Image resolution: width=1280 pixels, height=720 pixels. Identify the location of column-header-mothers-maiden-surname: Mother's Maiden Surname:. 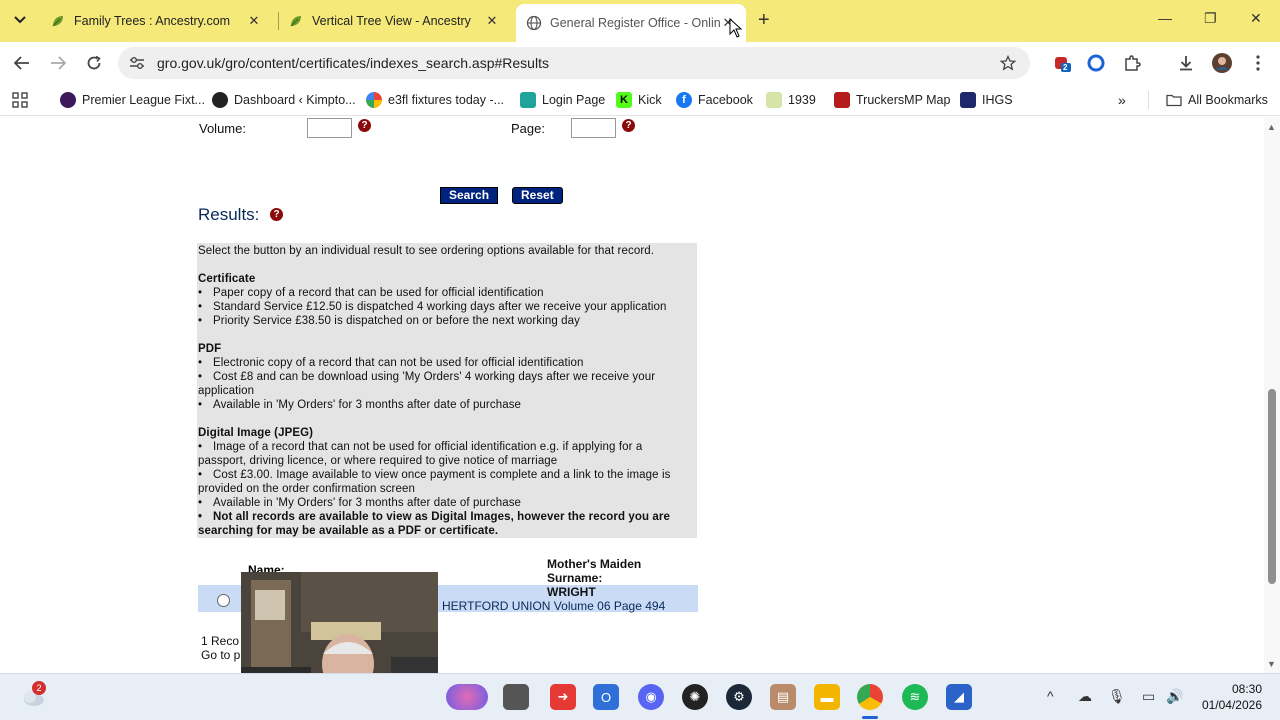
(594, 571).